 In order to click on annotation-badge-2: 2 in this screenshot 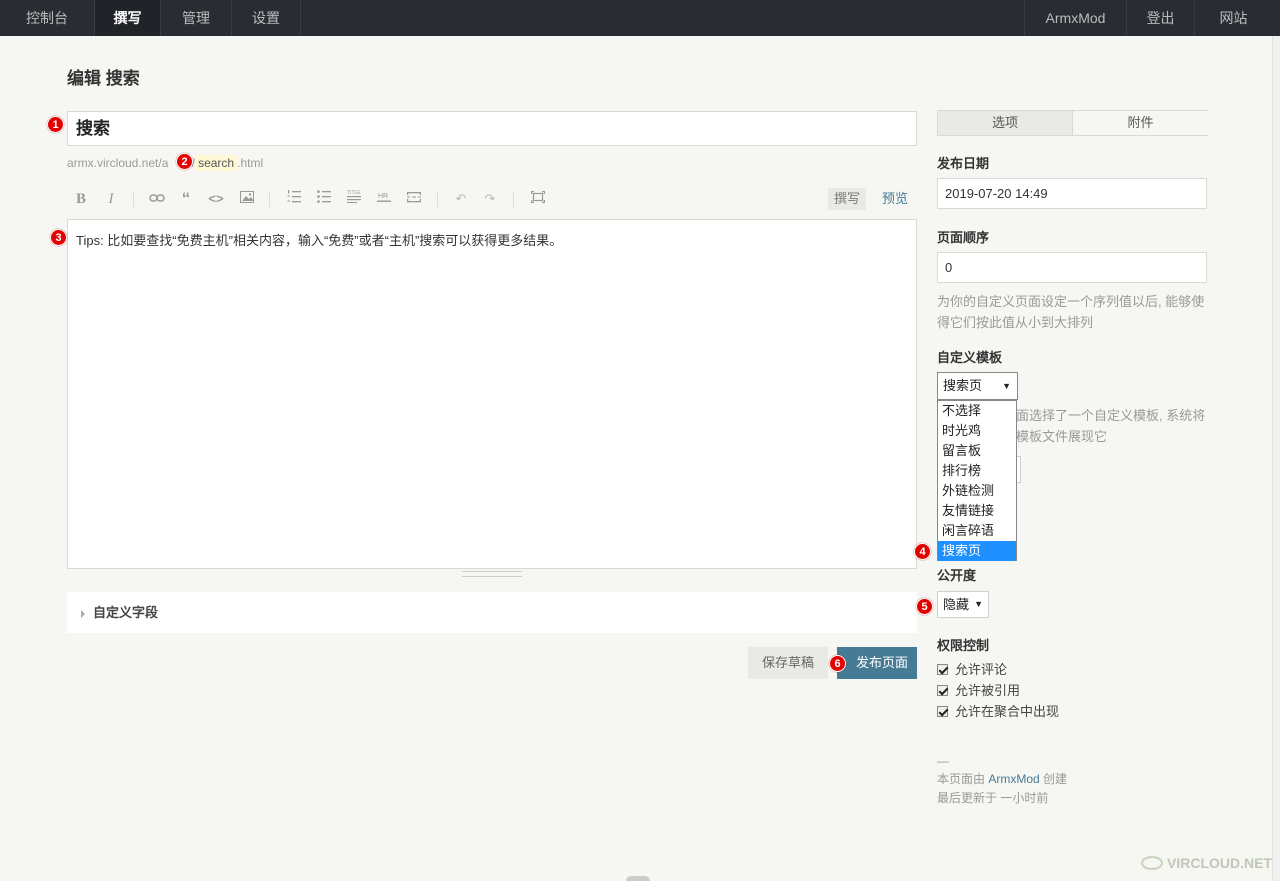, I will do `click(184, 161)`.